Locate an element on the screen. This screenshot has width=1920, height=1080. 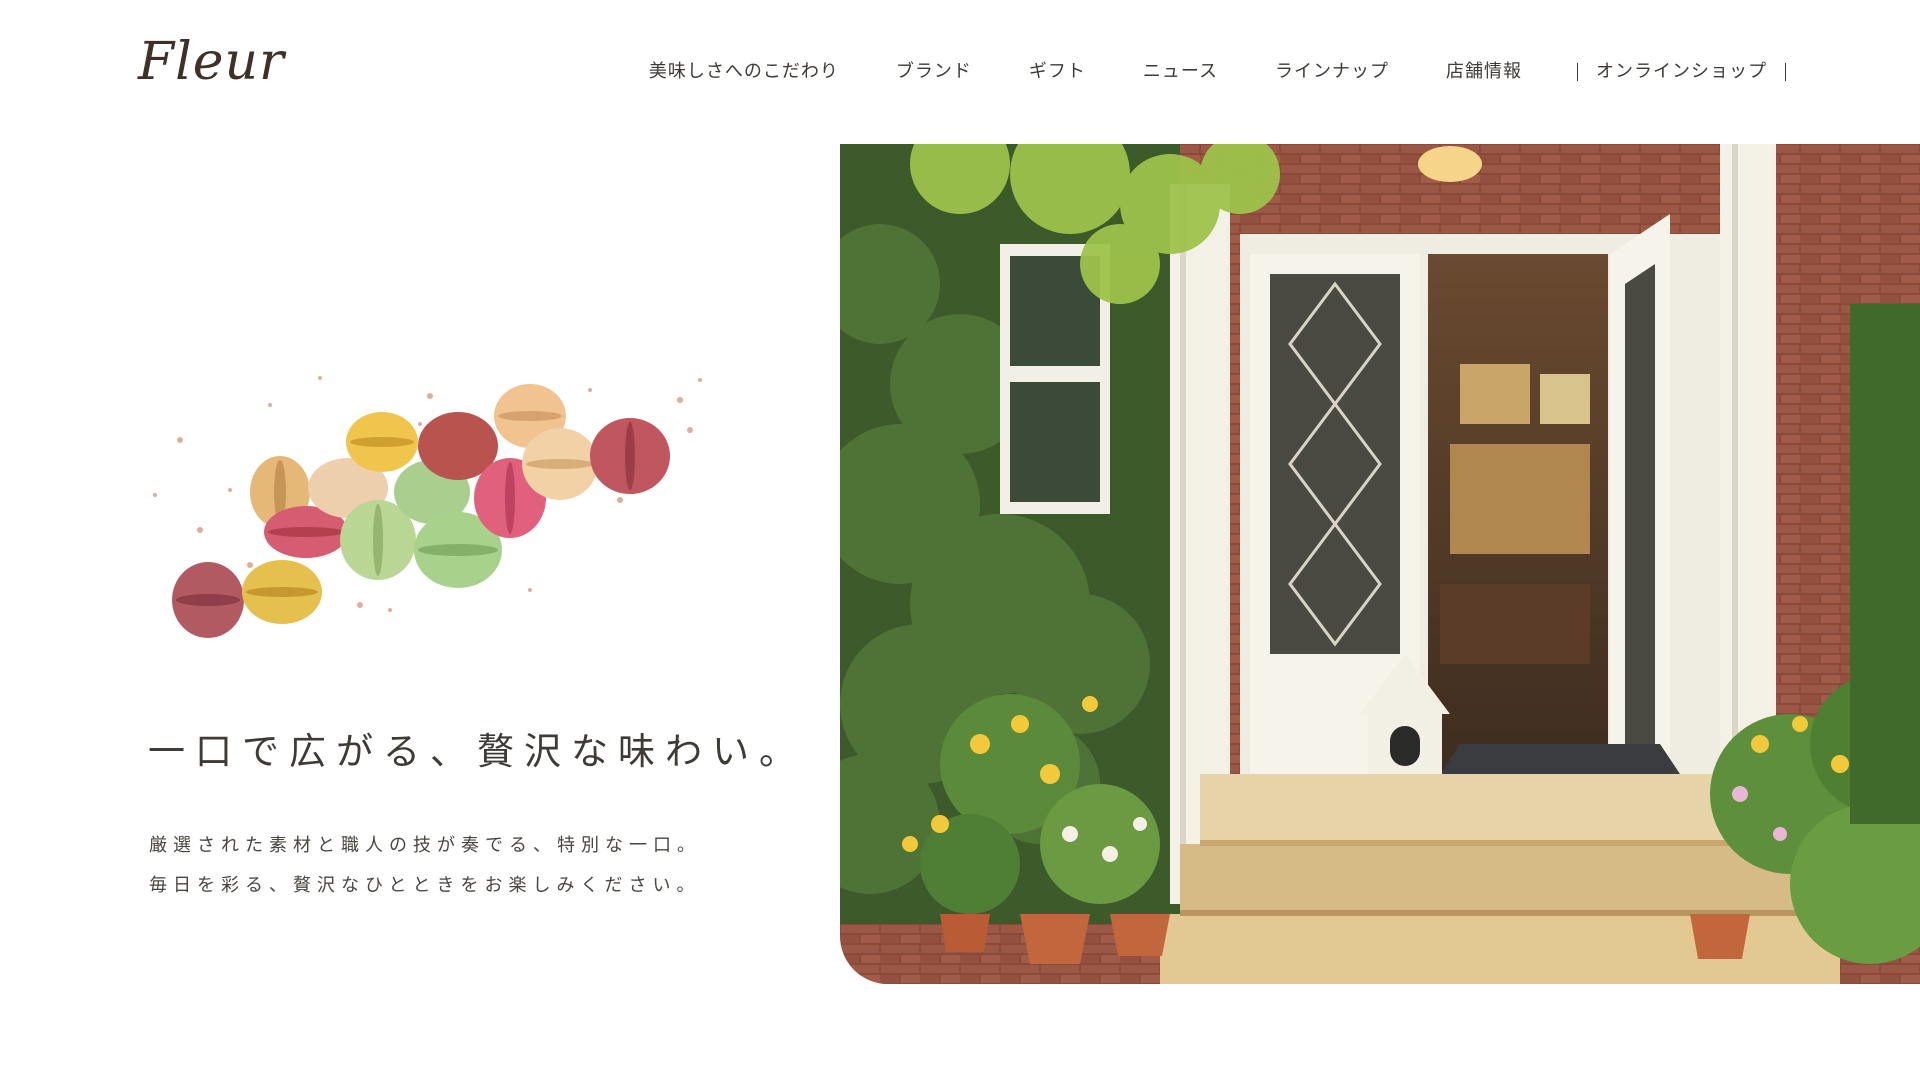
nav-item-kodawari: 美味しさへのこだわり is located at coordinates (744, 72).